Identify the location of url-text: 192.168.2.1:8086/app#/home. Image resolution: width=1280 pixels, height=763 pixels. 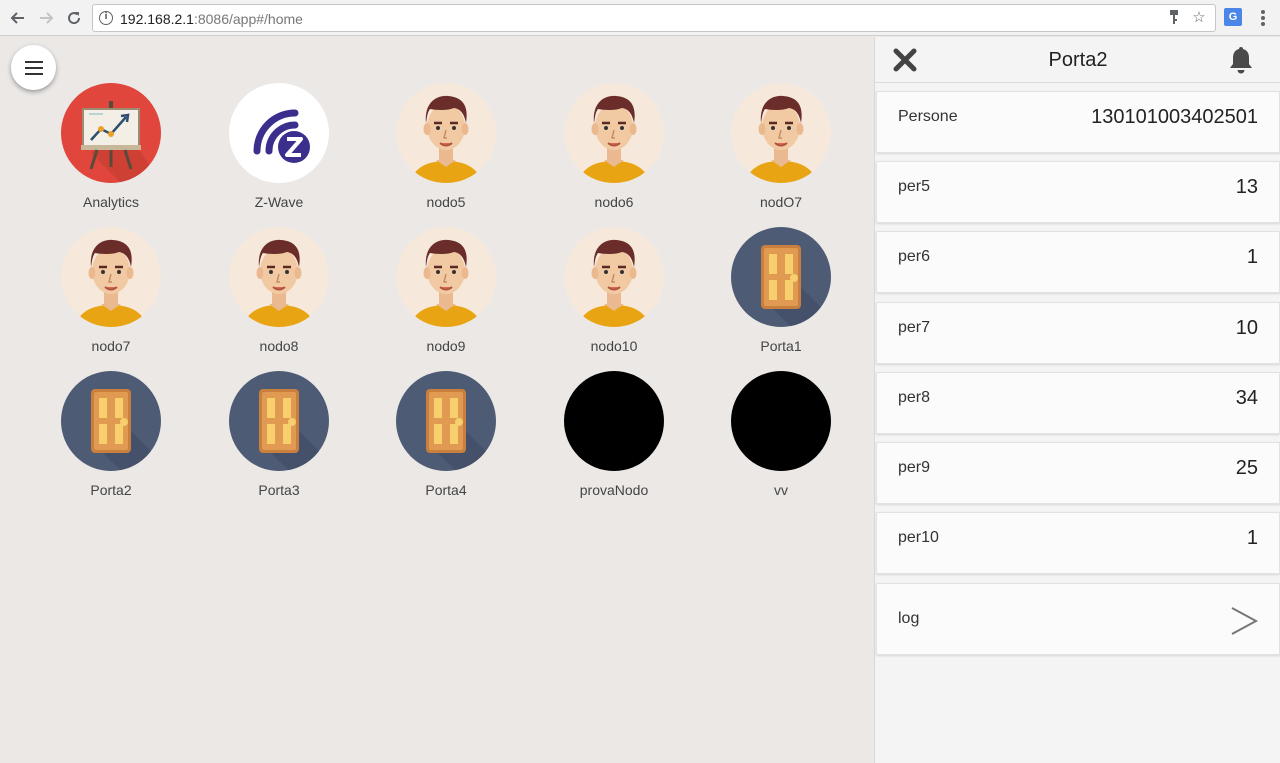
(211, 19).